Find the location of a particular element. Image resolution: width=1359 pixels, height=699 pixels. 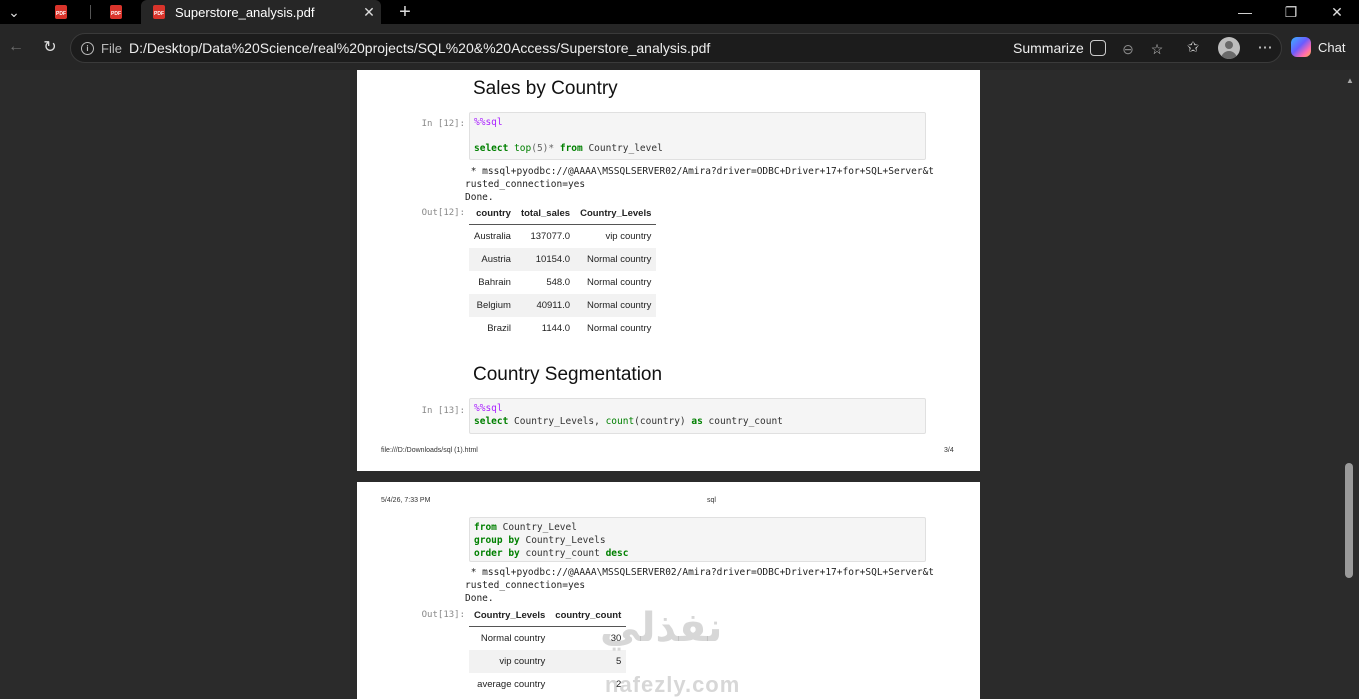

scrollbar is located at coordinates (1350, 384).